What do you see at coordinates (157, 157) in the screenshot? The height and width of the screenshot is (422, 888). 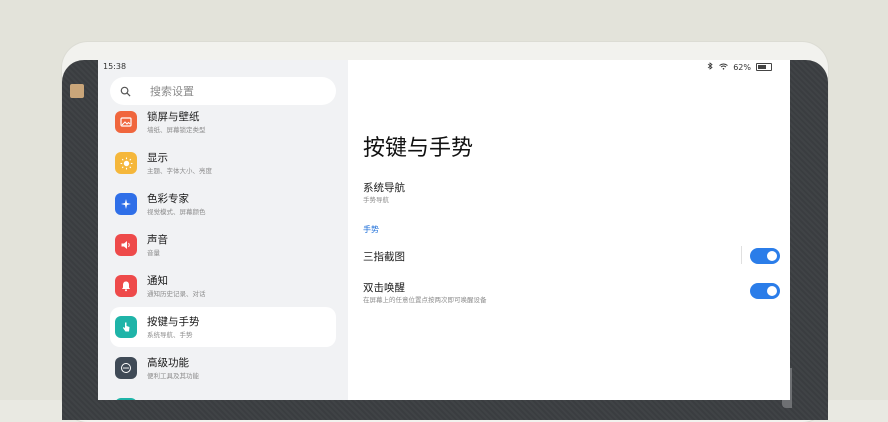 I see `sidebar-item-title: 显示` at bounding box center [157, 157].